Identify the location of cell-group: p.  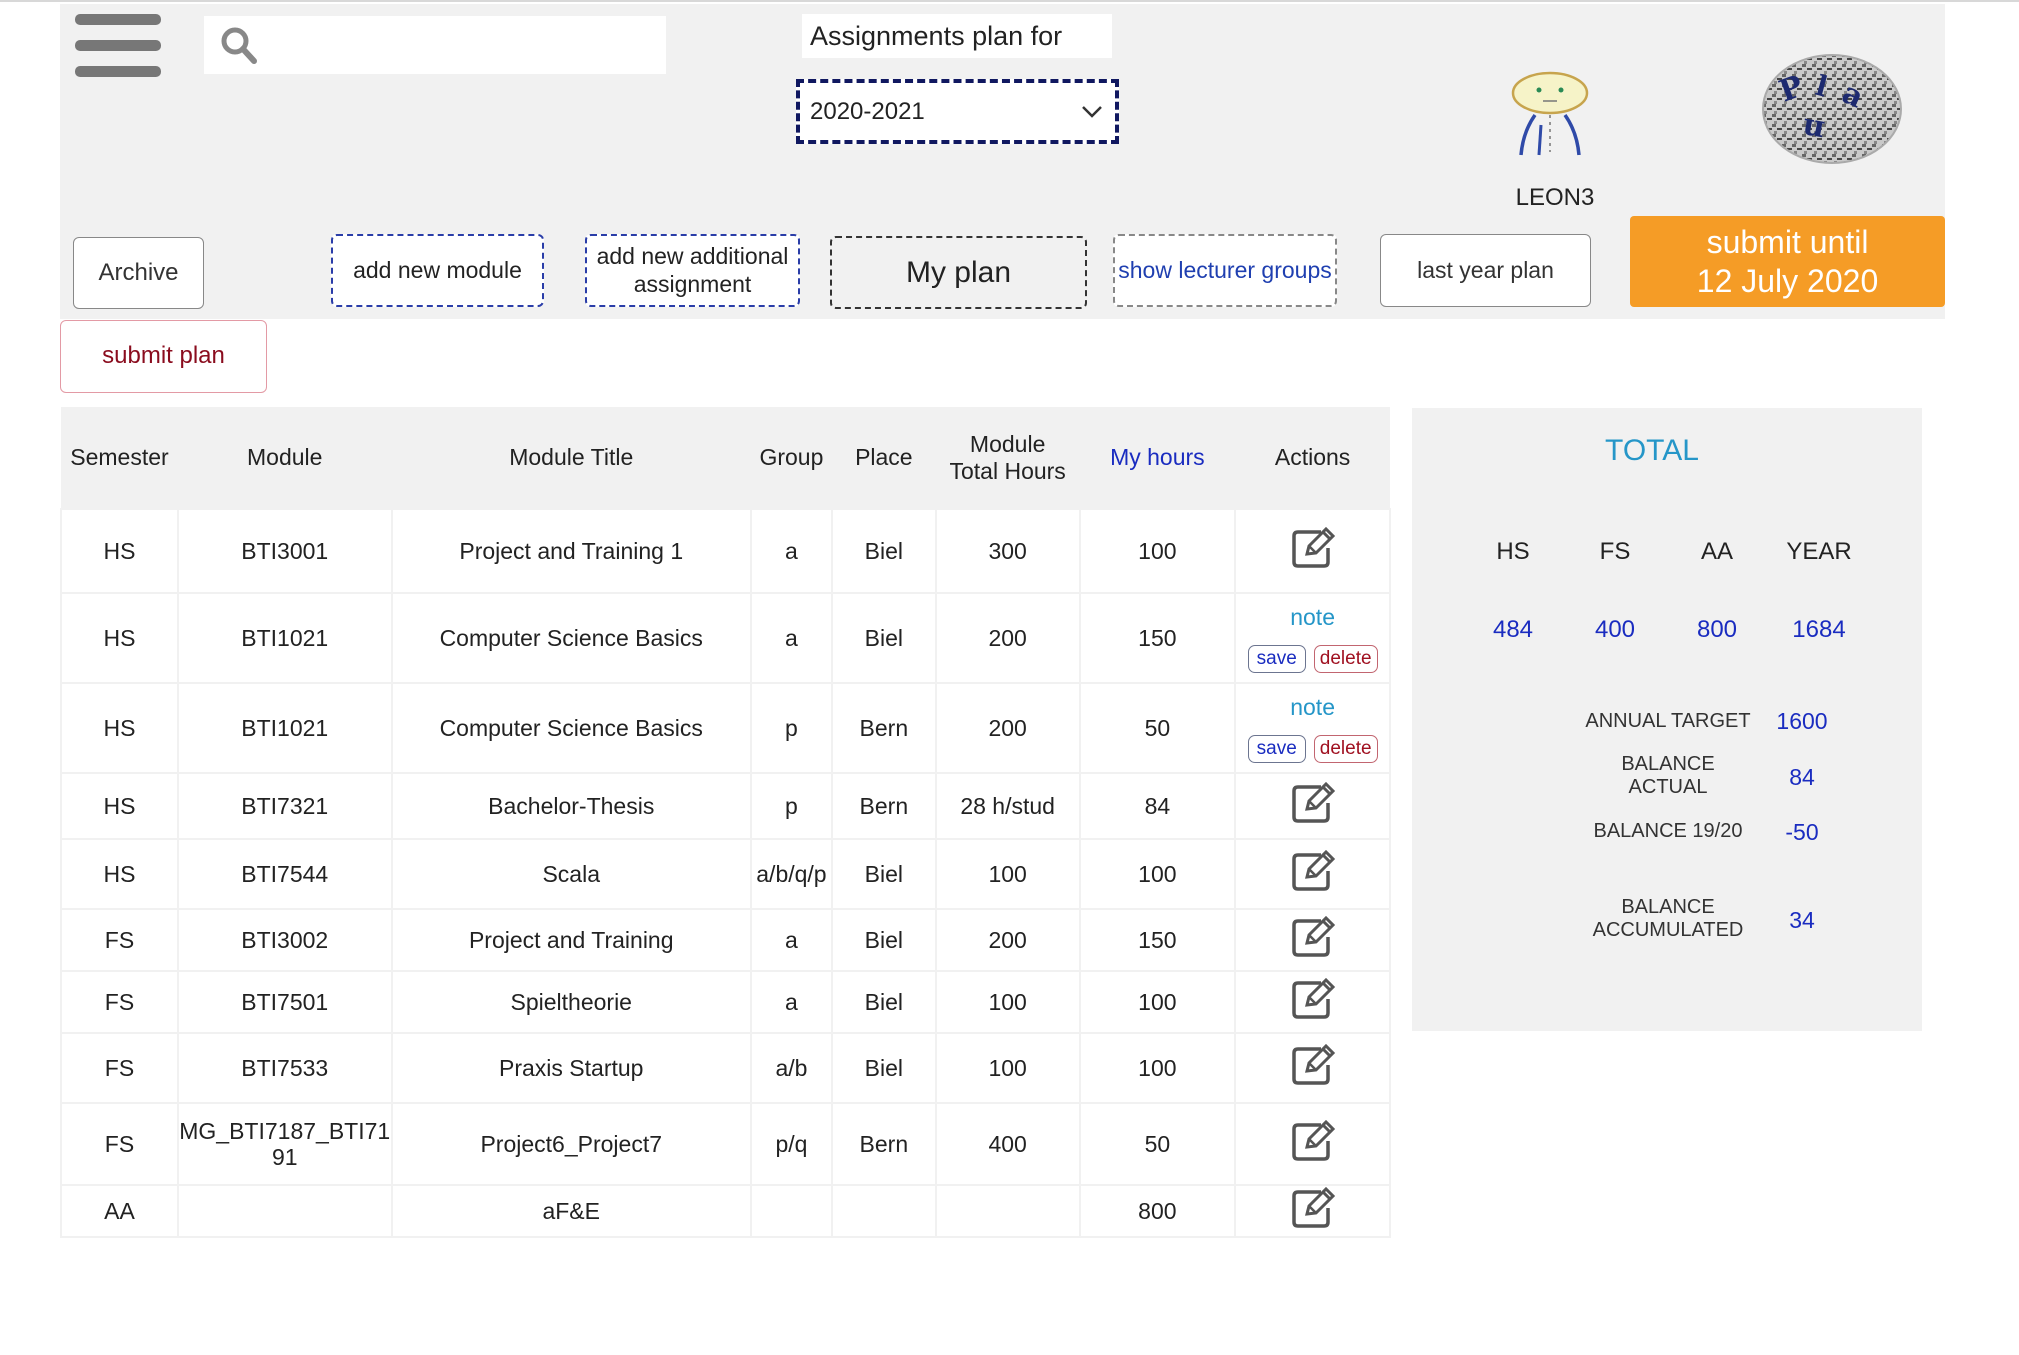
(791, 728).